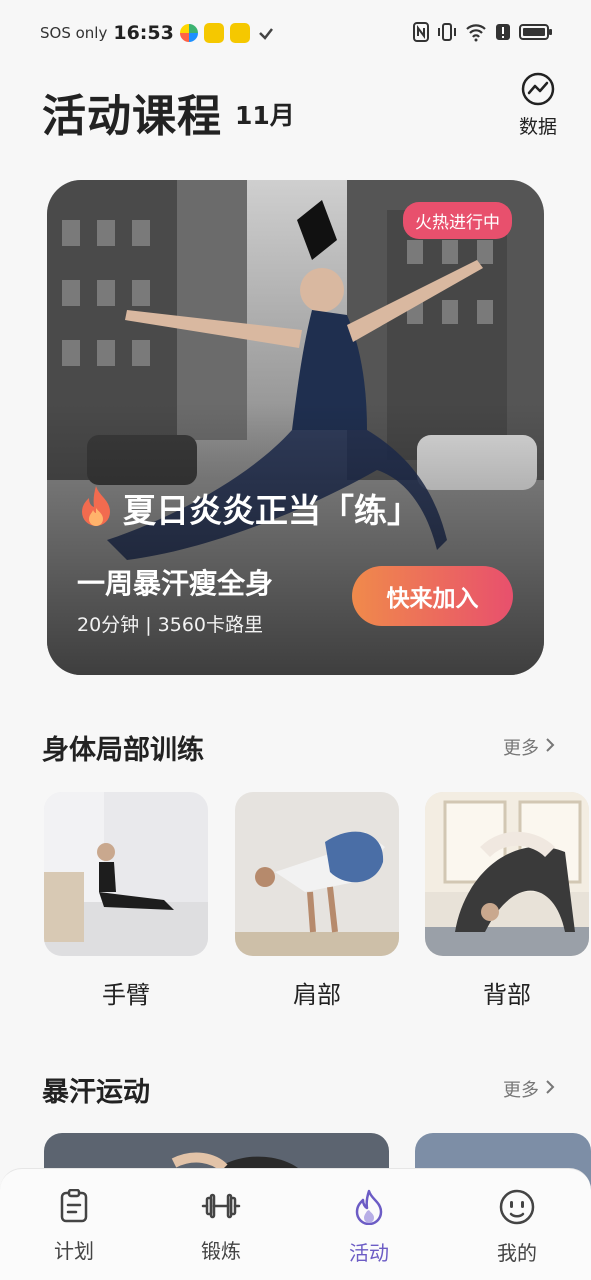  Describe the element at coordinates (74, 33) in the screenshot. I see `carrier-text: SOS only` at that location.